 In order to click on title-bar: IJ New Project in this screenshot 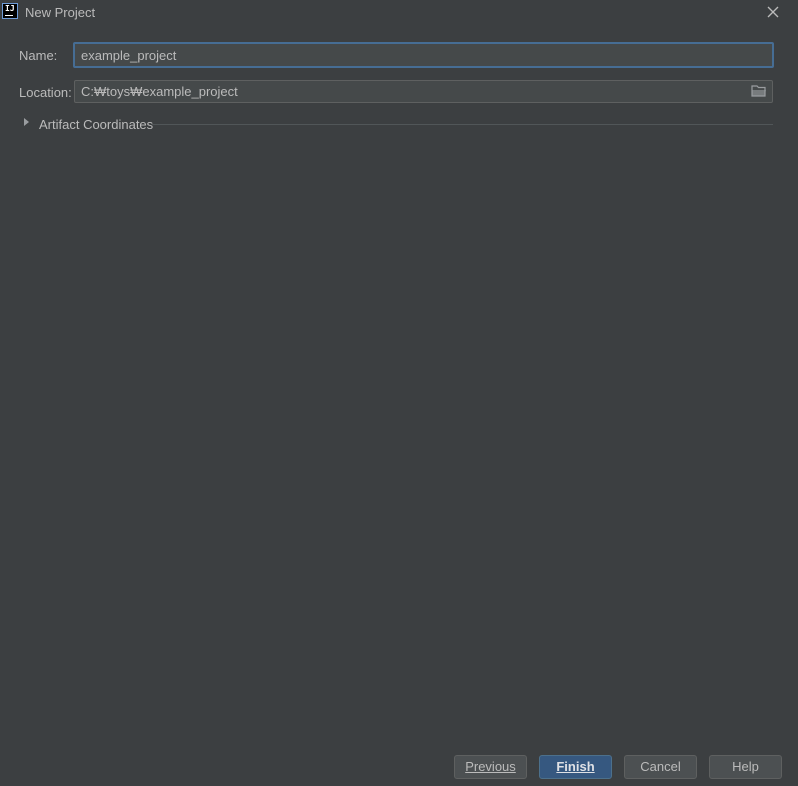, I will do `click(399, 12)`.